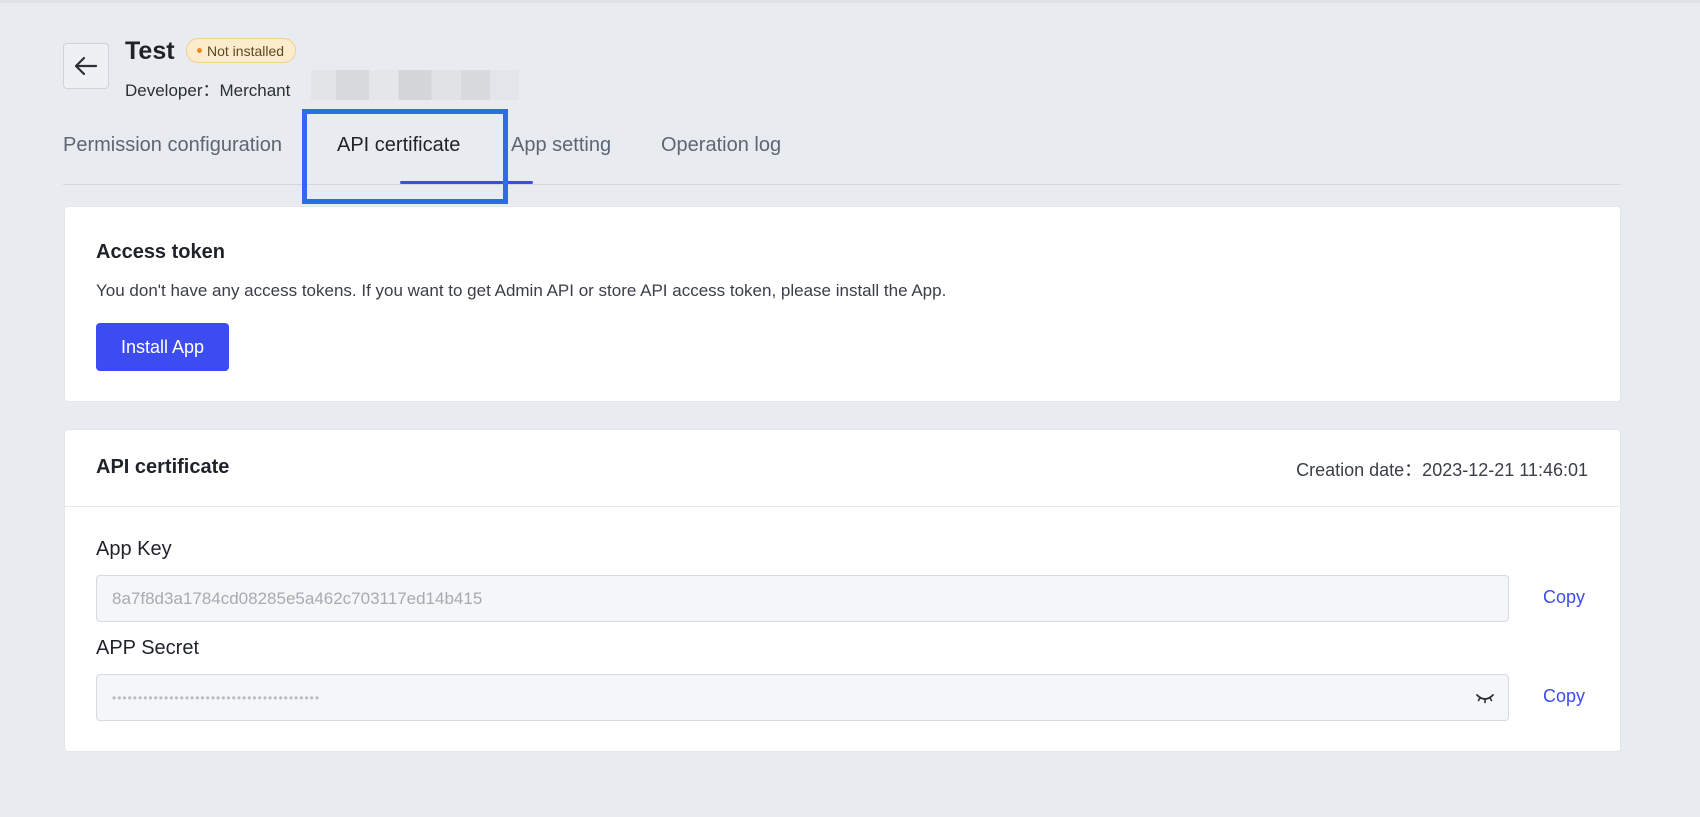 The image size is (1700, 817). What do you see at coordinates (163, 467) in the screenshot?
I see `api-certificate-title: API certificate` at bounding box center [163, 467].